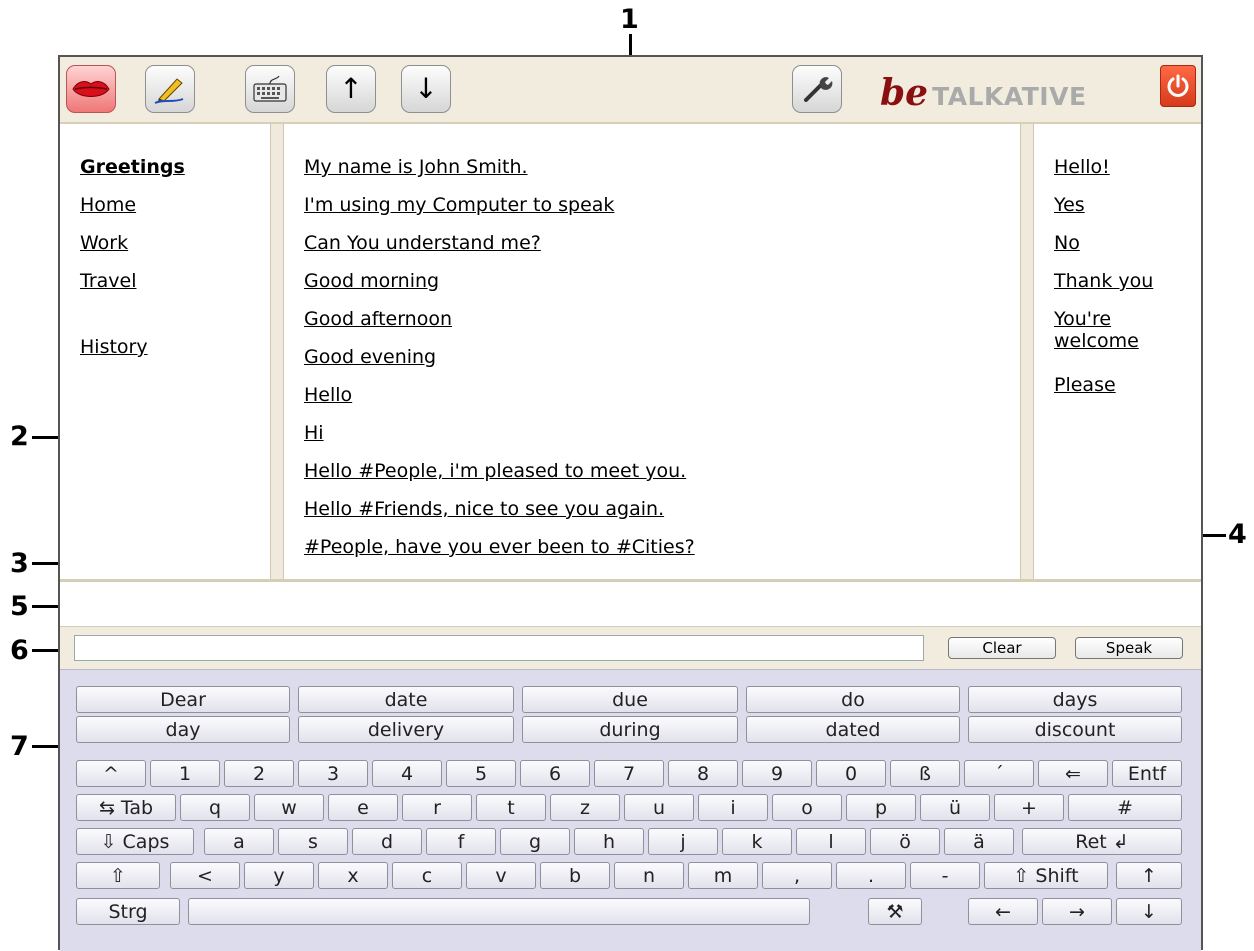 This screenshot has width=1254, height=951. What do you see at coordinates (461, 841) in the screenshot?
I see `key-f: f` at bounding box center [461, 841].